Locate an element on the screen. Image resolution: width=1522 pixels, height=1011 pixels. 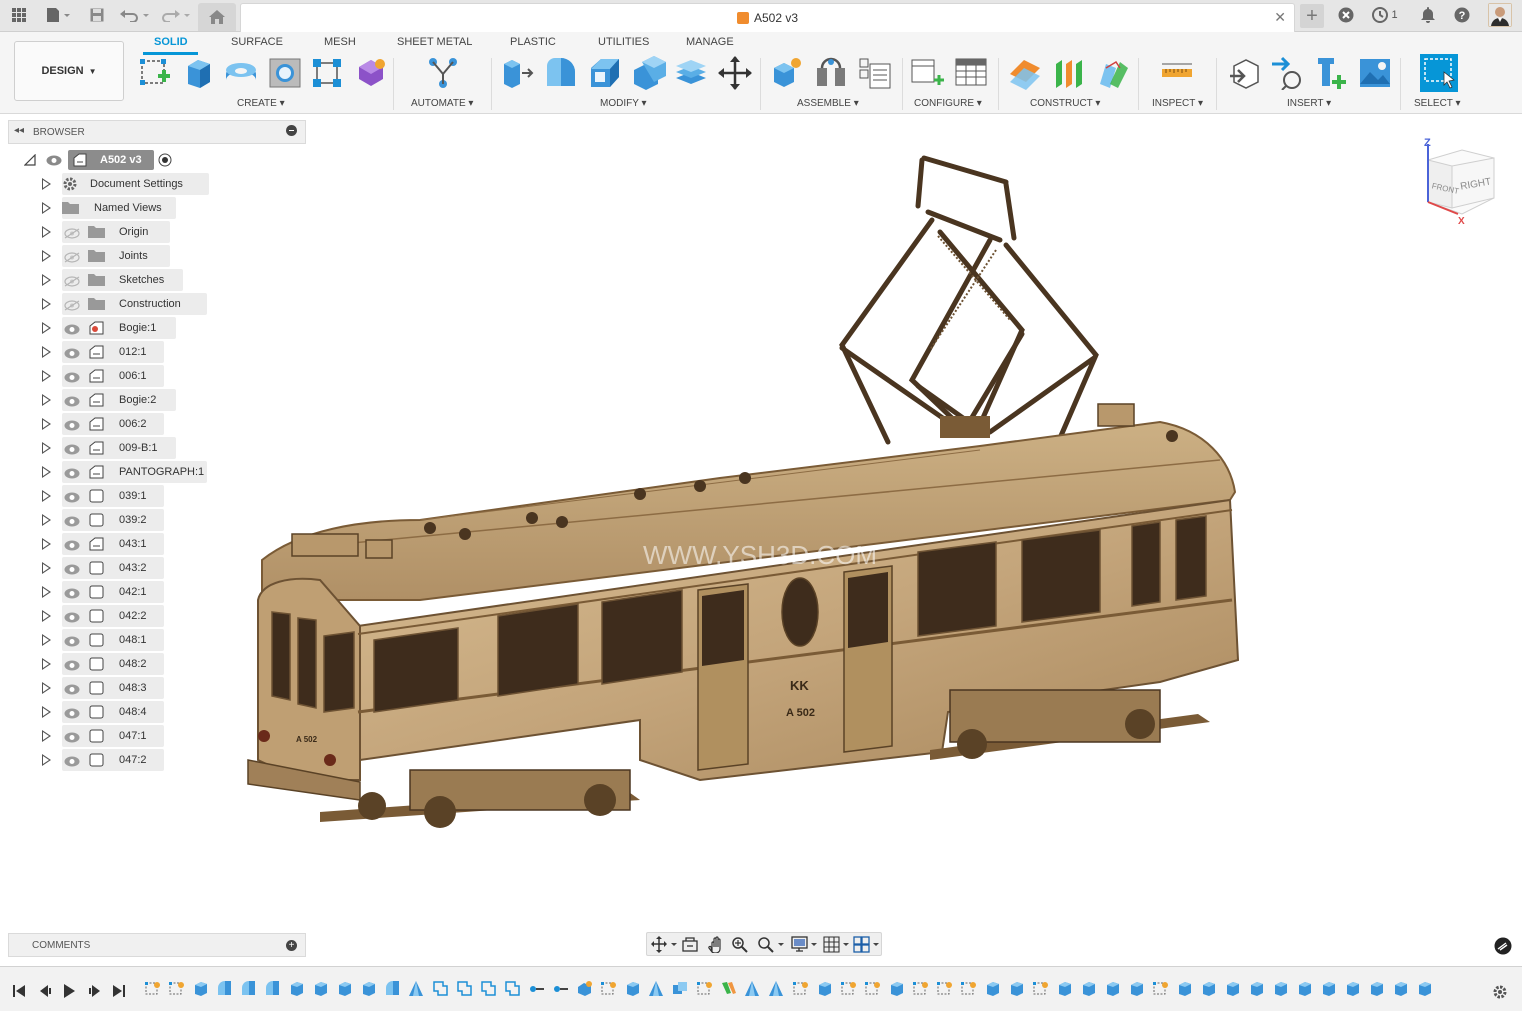
insert-component-icon is located at coordinates (1331, 73).